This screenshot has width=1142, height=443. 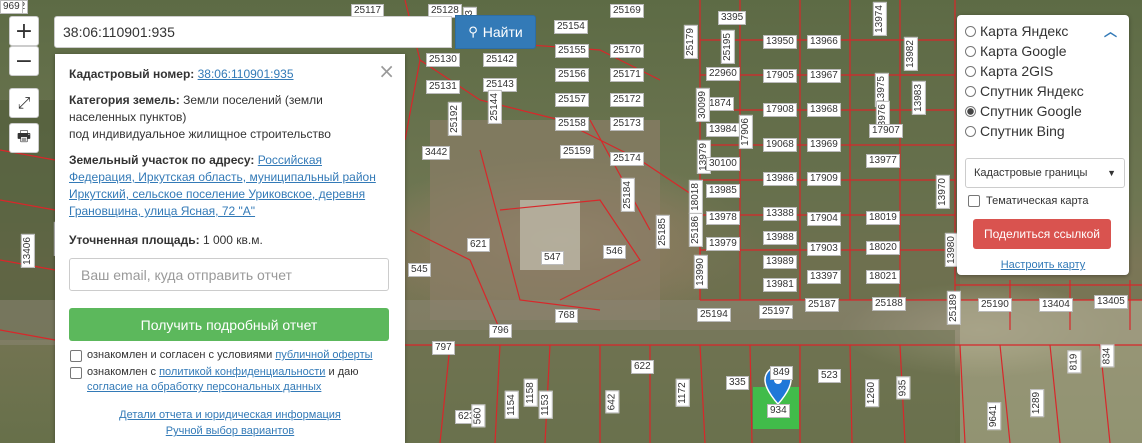 I want to click on zoom-in-button: +, so click(x=24, y=31).